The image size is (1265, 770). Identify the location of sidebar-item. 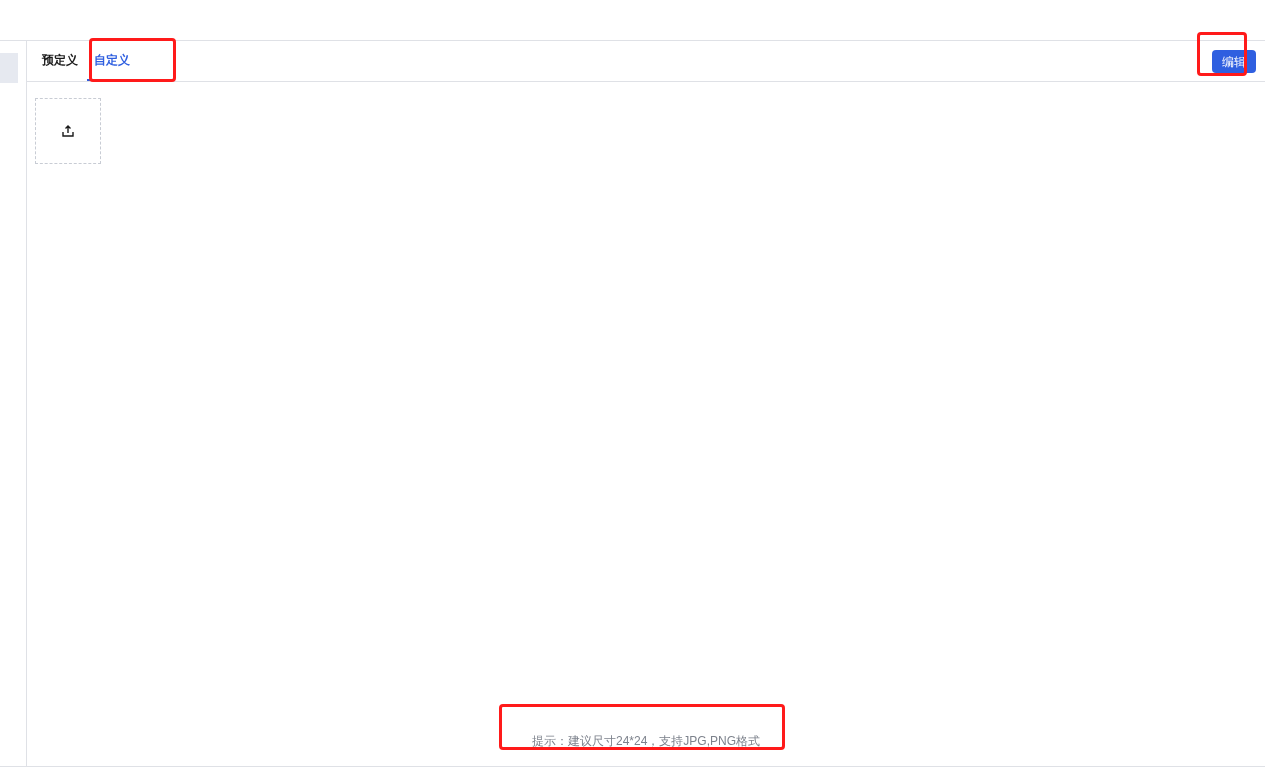
(9, 68).